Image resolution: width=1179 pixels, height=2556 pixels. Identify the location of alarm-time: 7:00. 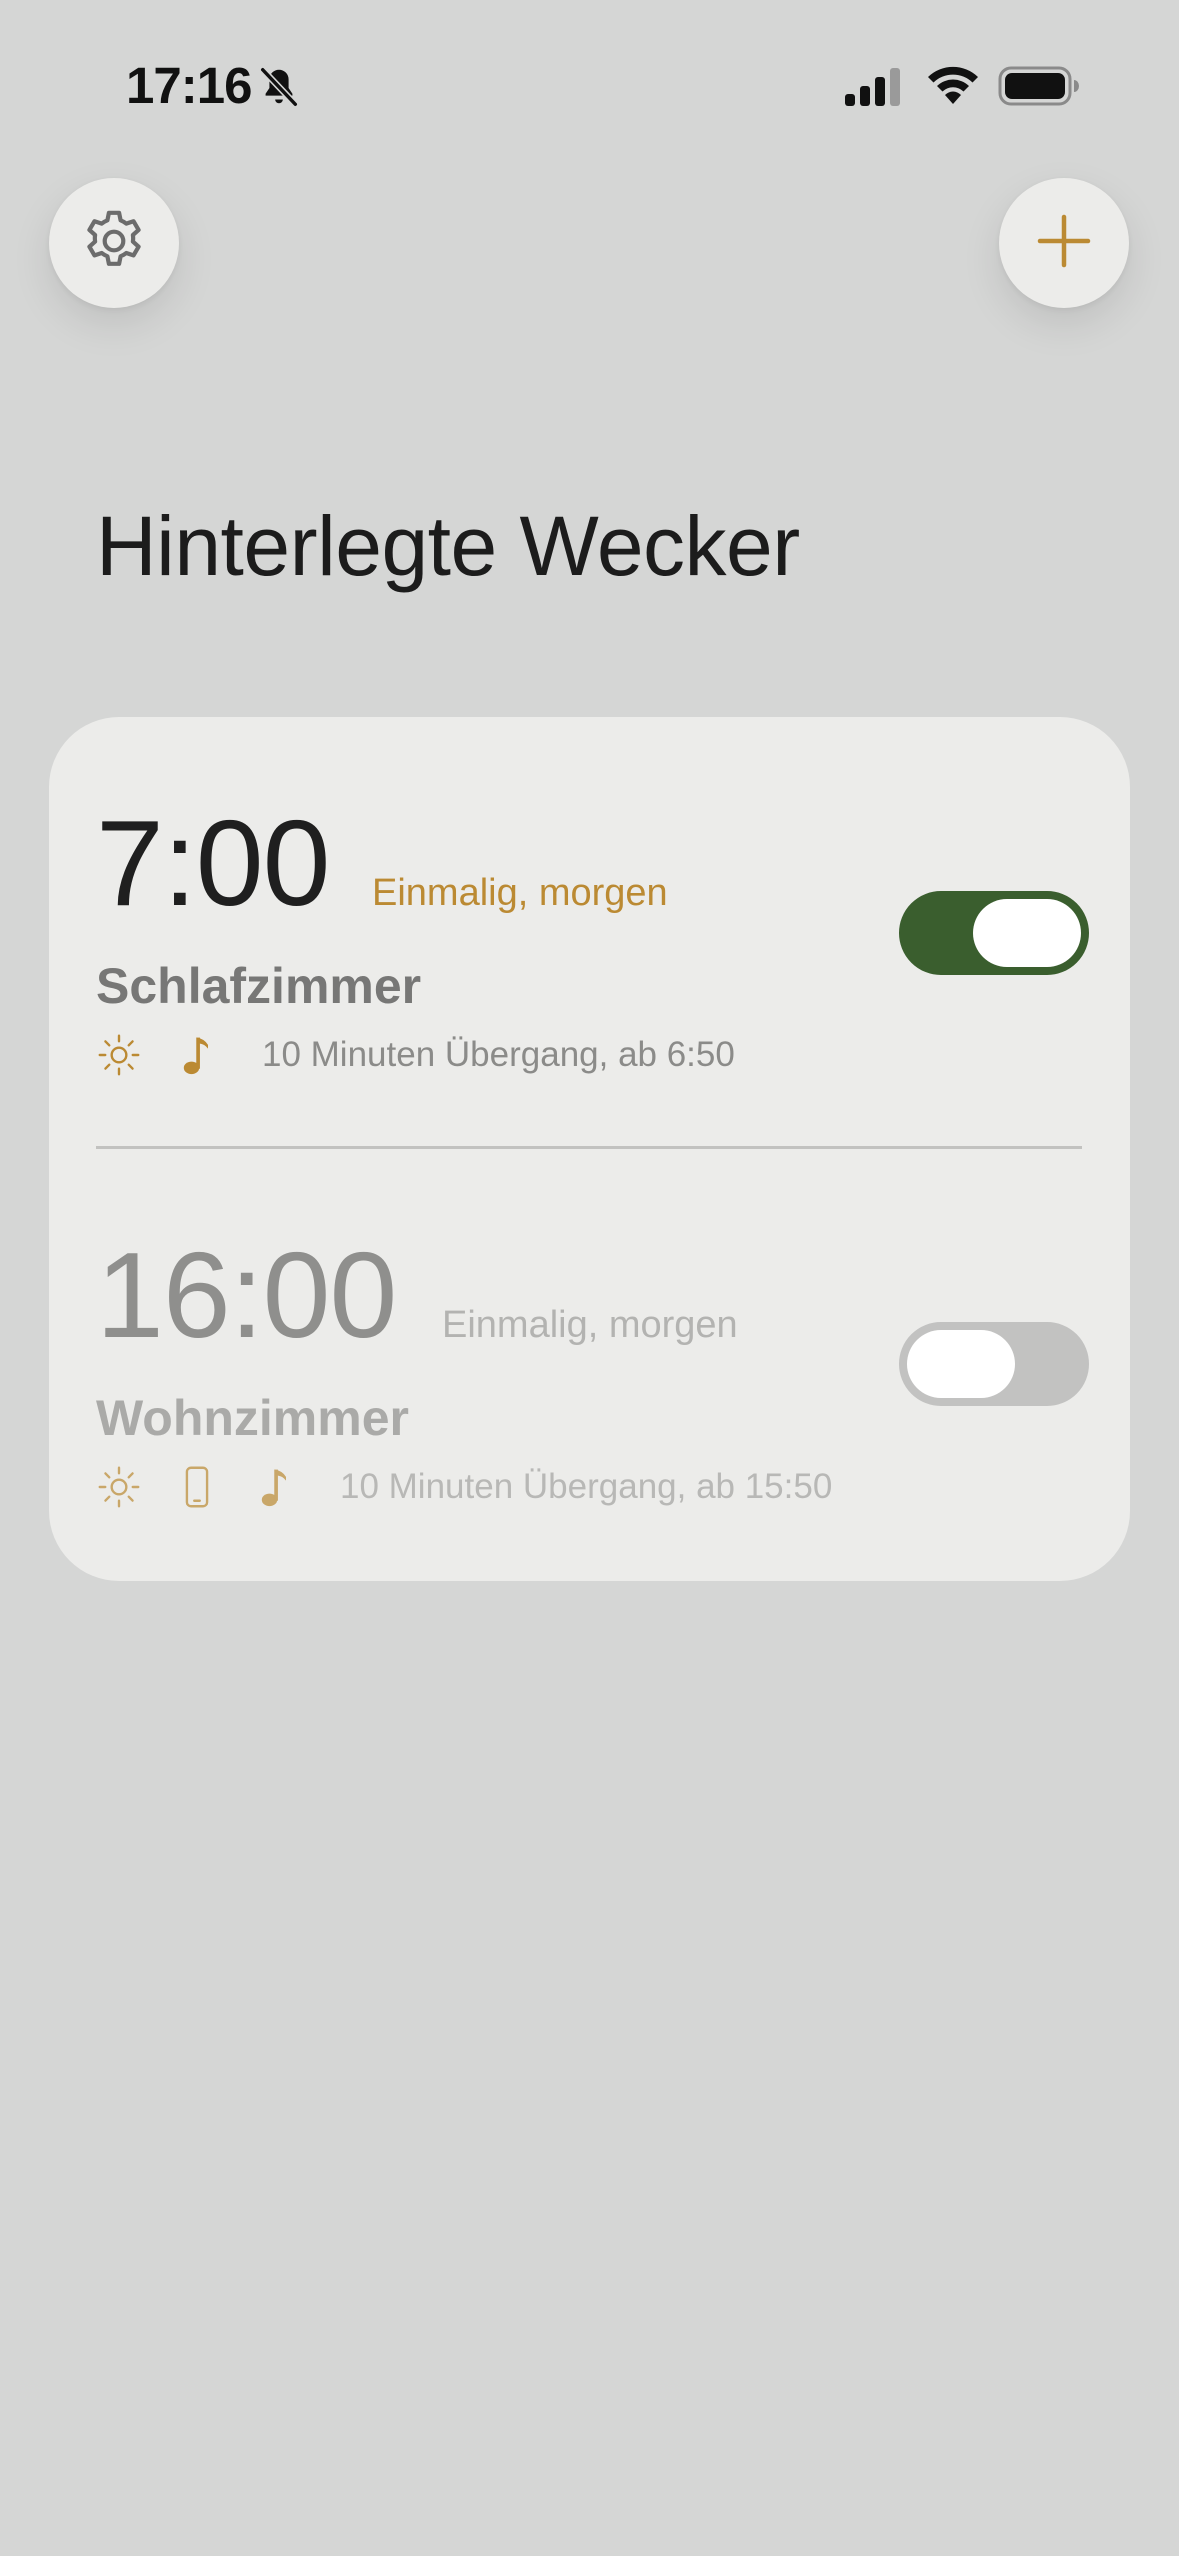
(213, 863).